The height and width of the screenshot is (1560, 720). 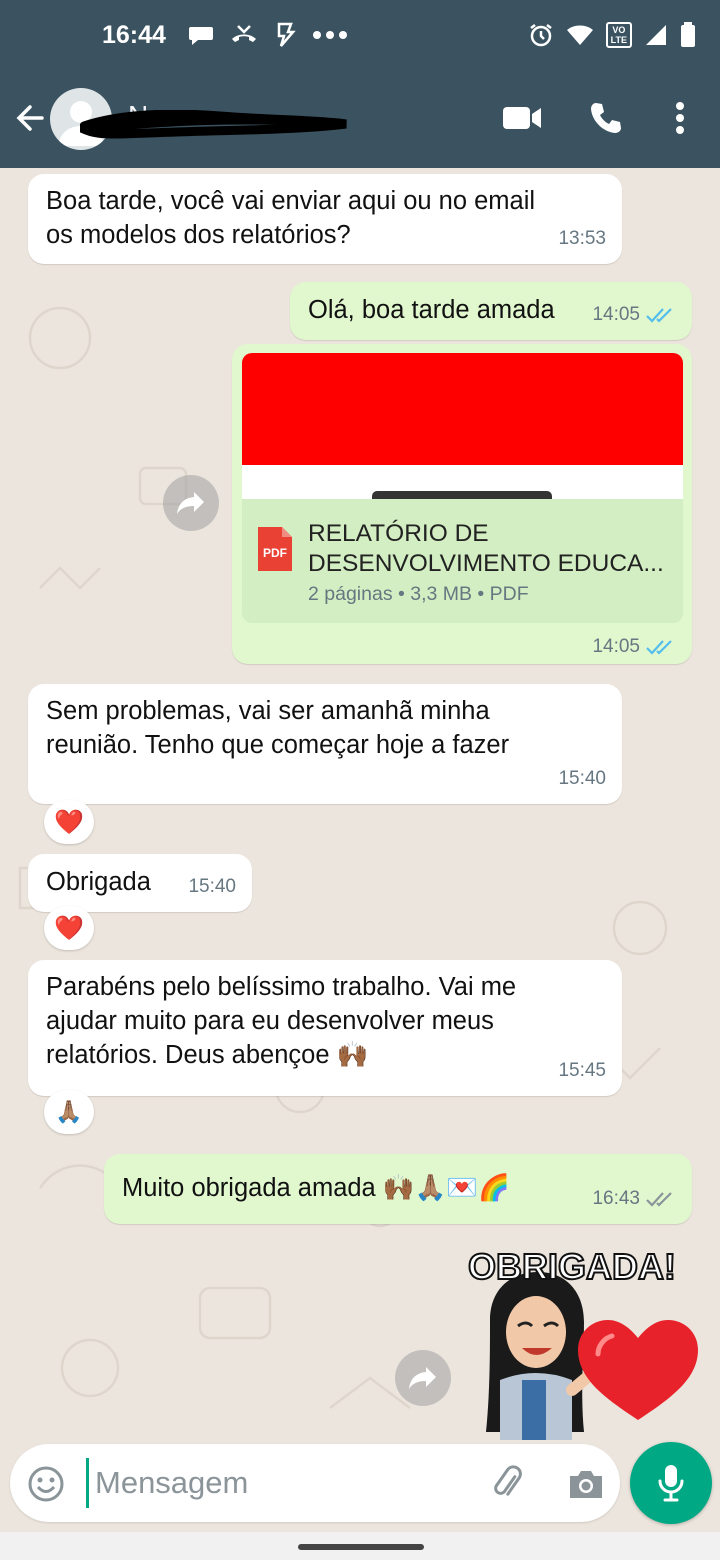 I want to click on reaction-pray: 🙏🏽, so click(x=69, y=1112).